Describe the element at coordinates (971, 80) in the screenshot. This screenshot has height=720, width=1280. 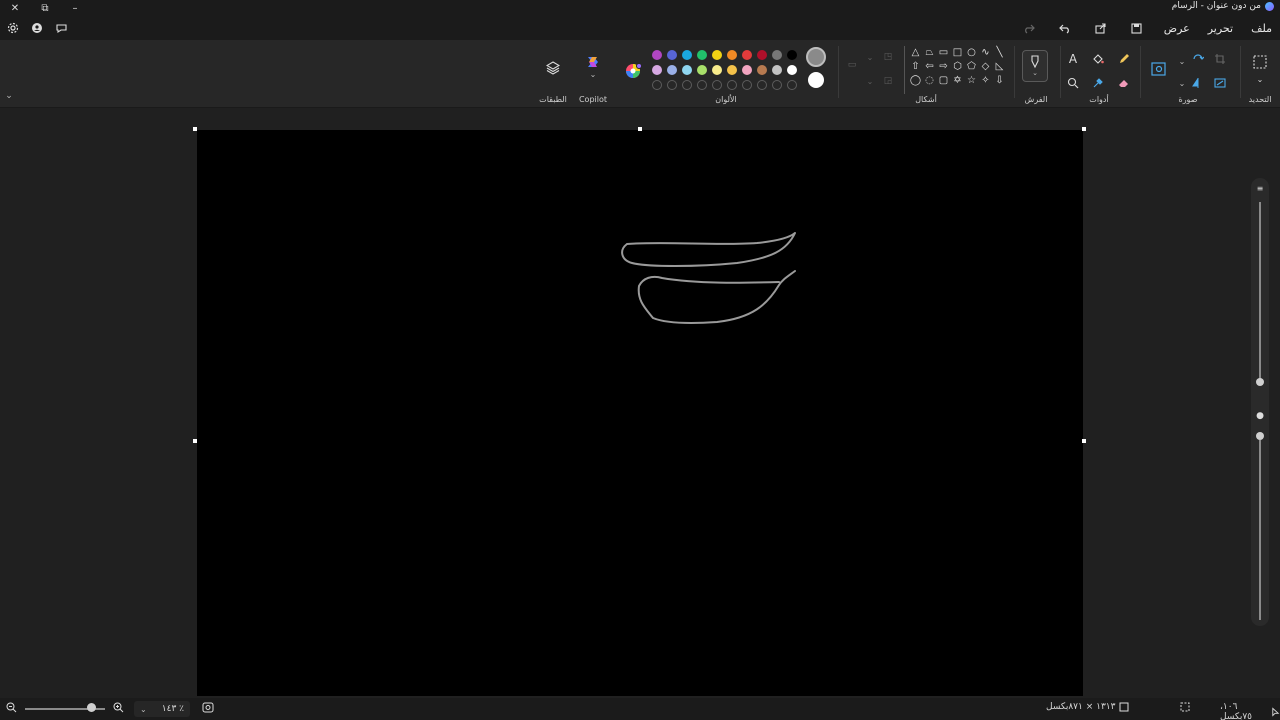
I see `star-five-shape-icon: ☆` at that location.